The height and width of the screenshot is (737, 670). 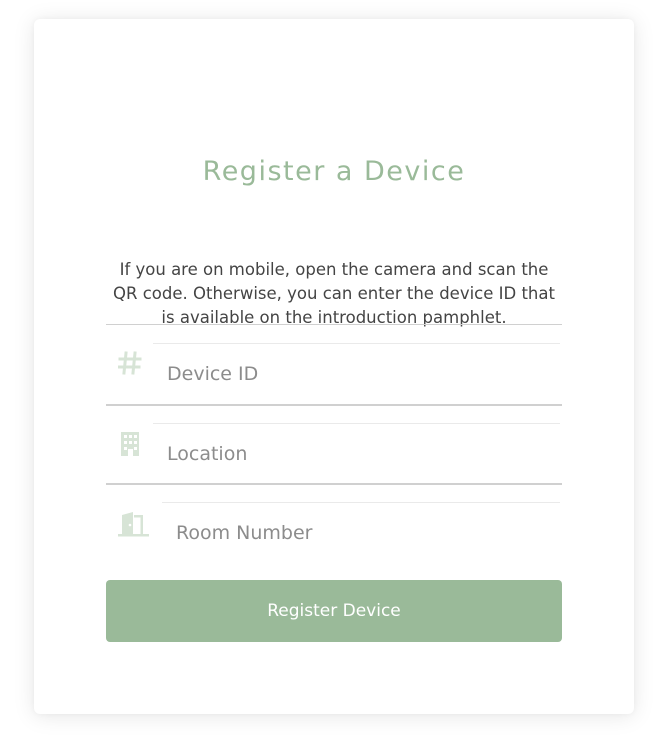 I want to click on device-id-input, so click(x=356, y=373).